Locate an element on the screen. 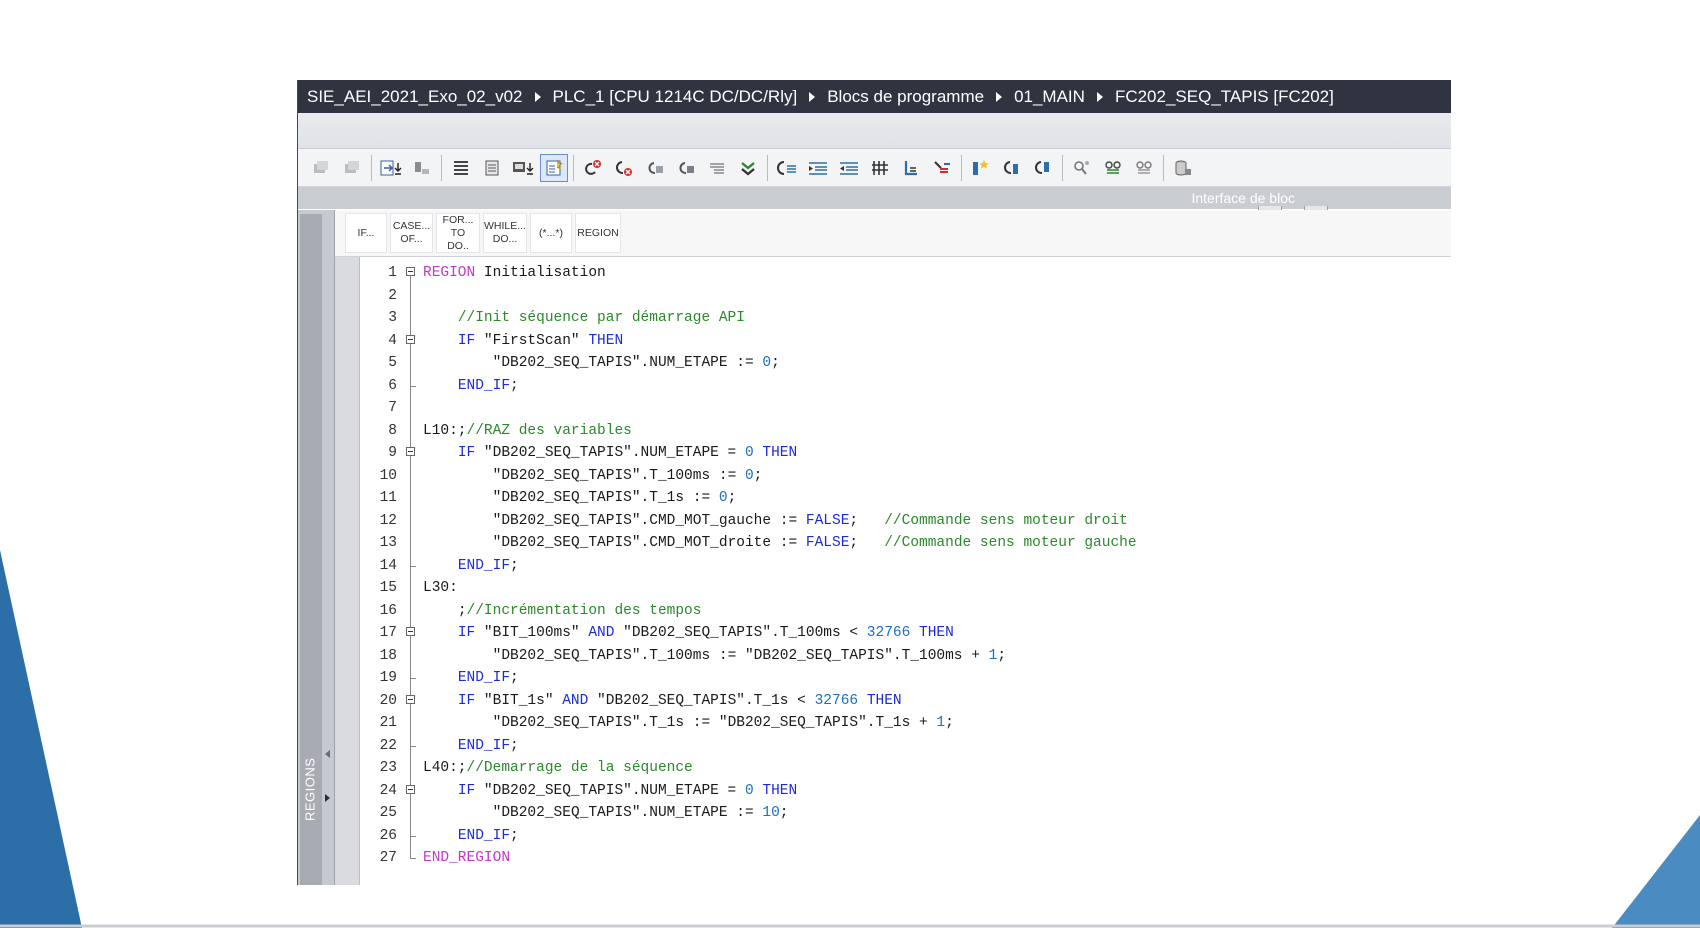  compare-icon is located at coordinates (492, 168).